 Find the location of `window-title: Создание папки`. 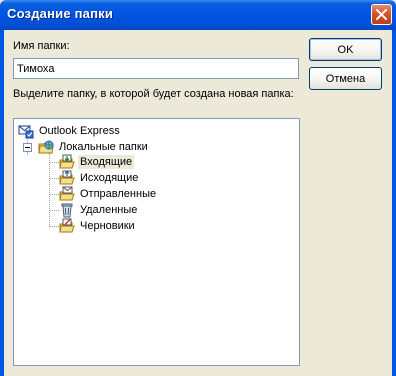

window-title: Создание папки is located at coordinates (60, 13).